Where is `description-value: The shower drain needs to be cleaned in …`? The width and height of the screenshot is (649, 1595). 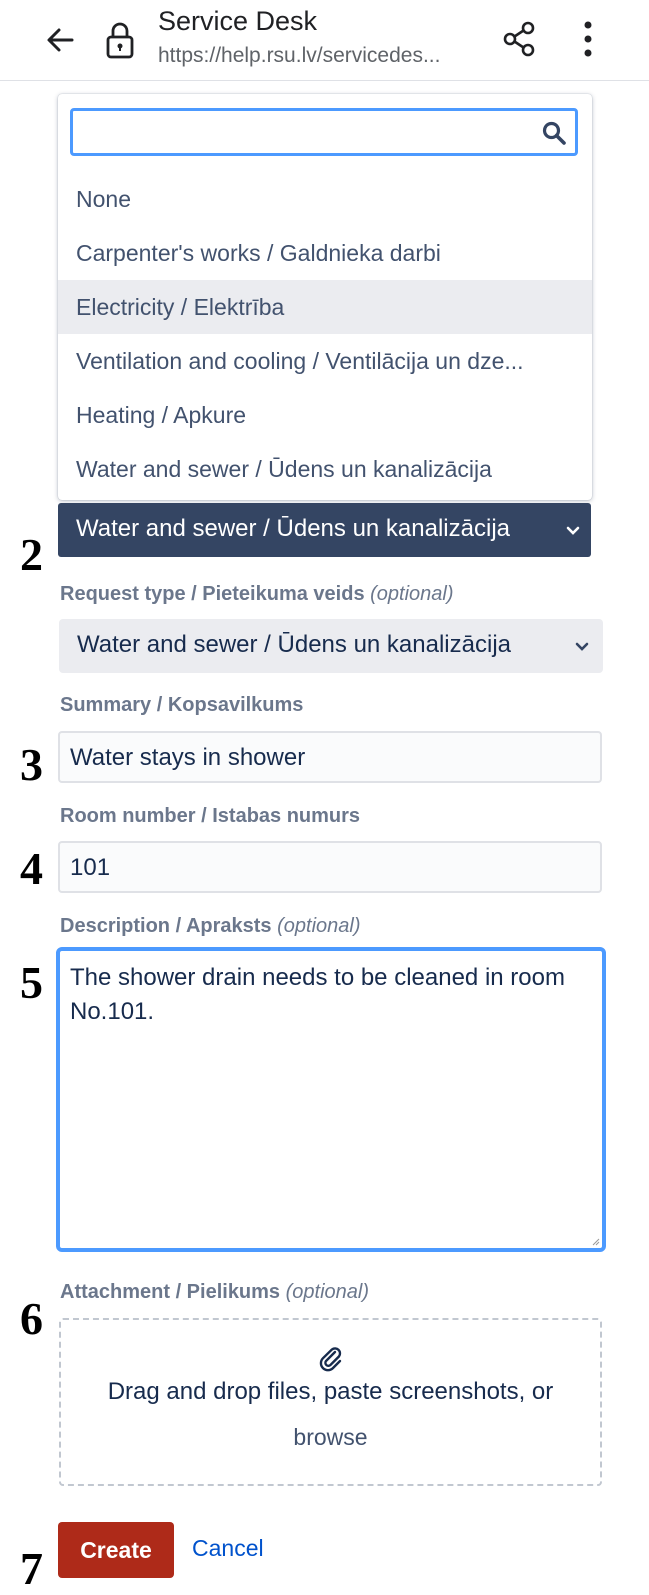
description-value: The shower drain needs to be cleaned in … is located at coordinates (317, 994).